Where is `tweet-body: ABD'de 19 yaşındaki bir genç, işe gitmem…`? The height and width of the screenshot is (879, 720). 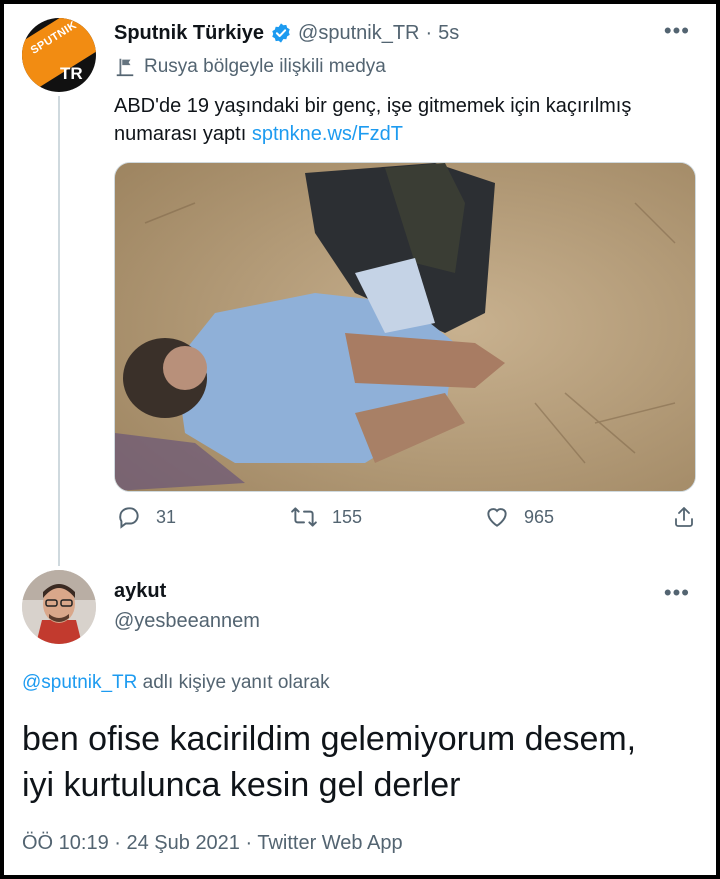
tweet-body: ABD'de 19 yaşındaki bir genç, işe gitmem… is located at coordinates (394, 120).